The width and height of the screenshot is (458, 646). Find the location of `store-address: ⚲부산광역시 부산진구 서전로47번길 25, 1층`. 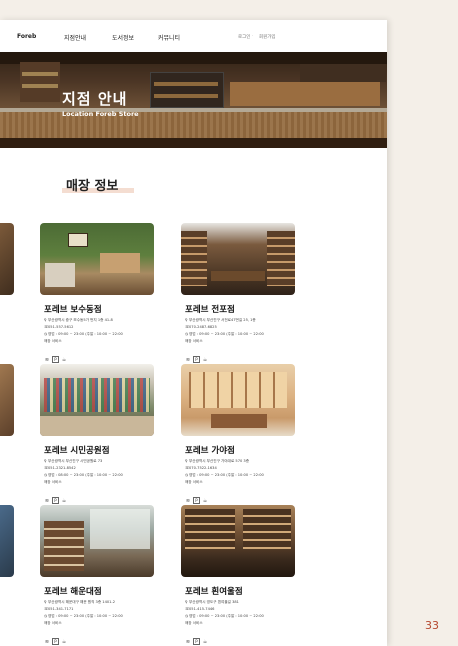

store-address: ⚲부산광역시 부산진구 서전로47번길 25, 1층 is located at coordinates (220, 320).